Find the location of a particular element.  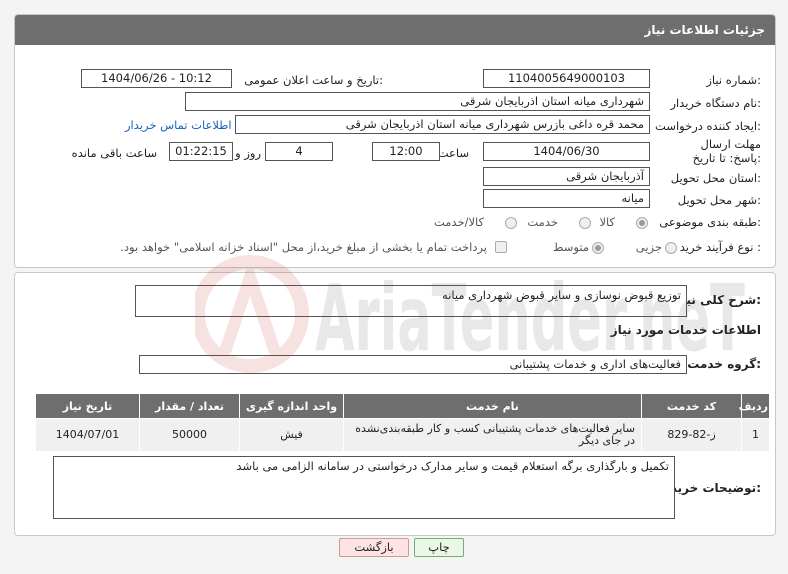

remaining-label: ساعت باقی مانده is located at coordinates (114, 153).